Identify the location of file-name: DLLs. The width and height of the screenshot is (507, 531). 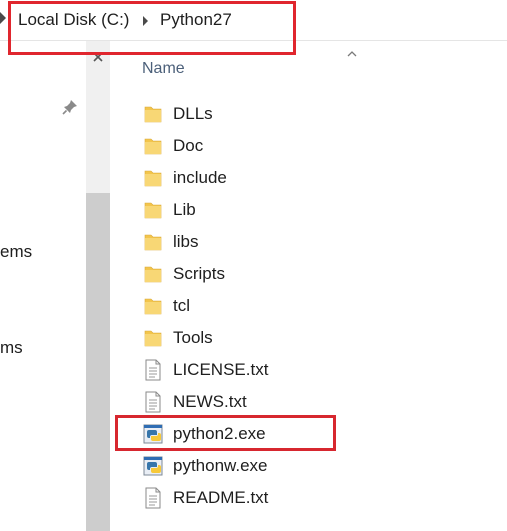
(193, 113).